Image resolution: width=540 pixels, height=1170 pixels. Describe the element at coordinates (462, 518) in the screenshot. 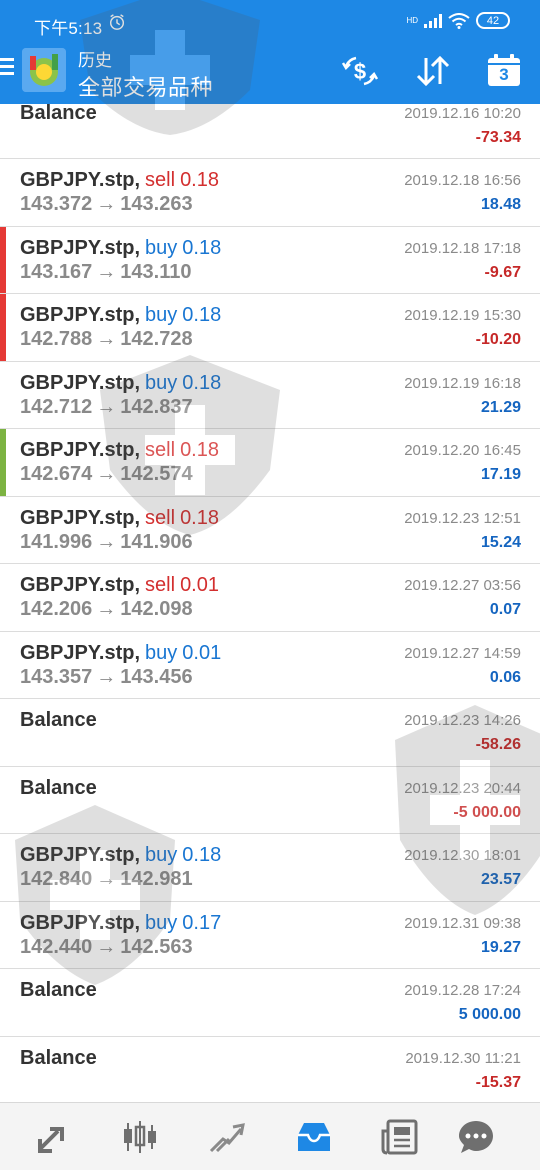

I see `row-time: 2019.12.23 12:51` at that location.